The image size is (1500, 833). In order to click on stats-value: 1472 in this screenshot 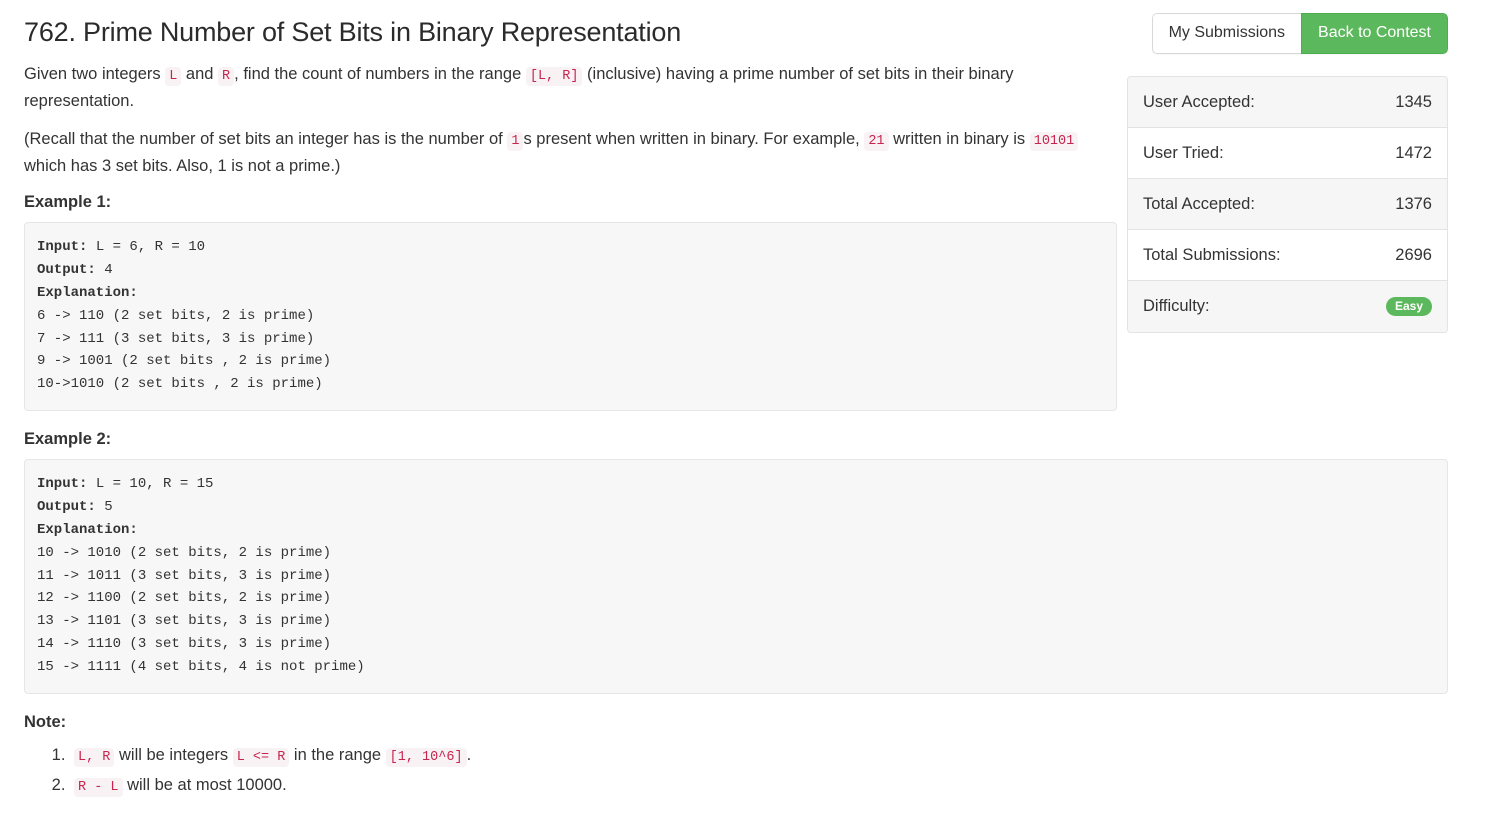, I will do `click(1413, 152)`.